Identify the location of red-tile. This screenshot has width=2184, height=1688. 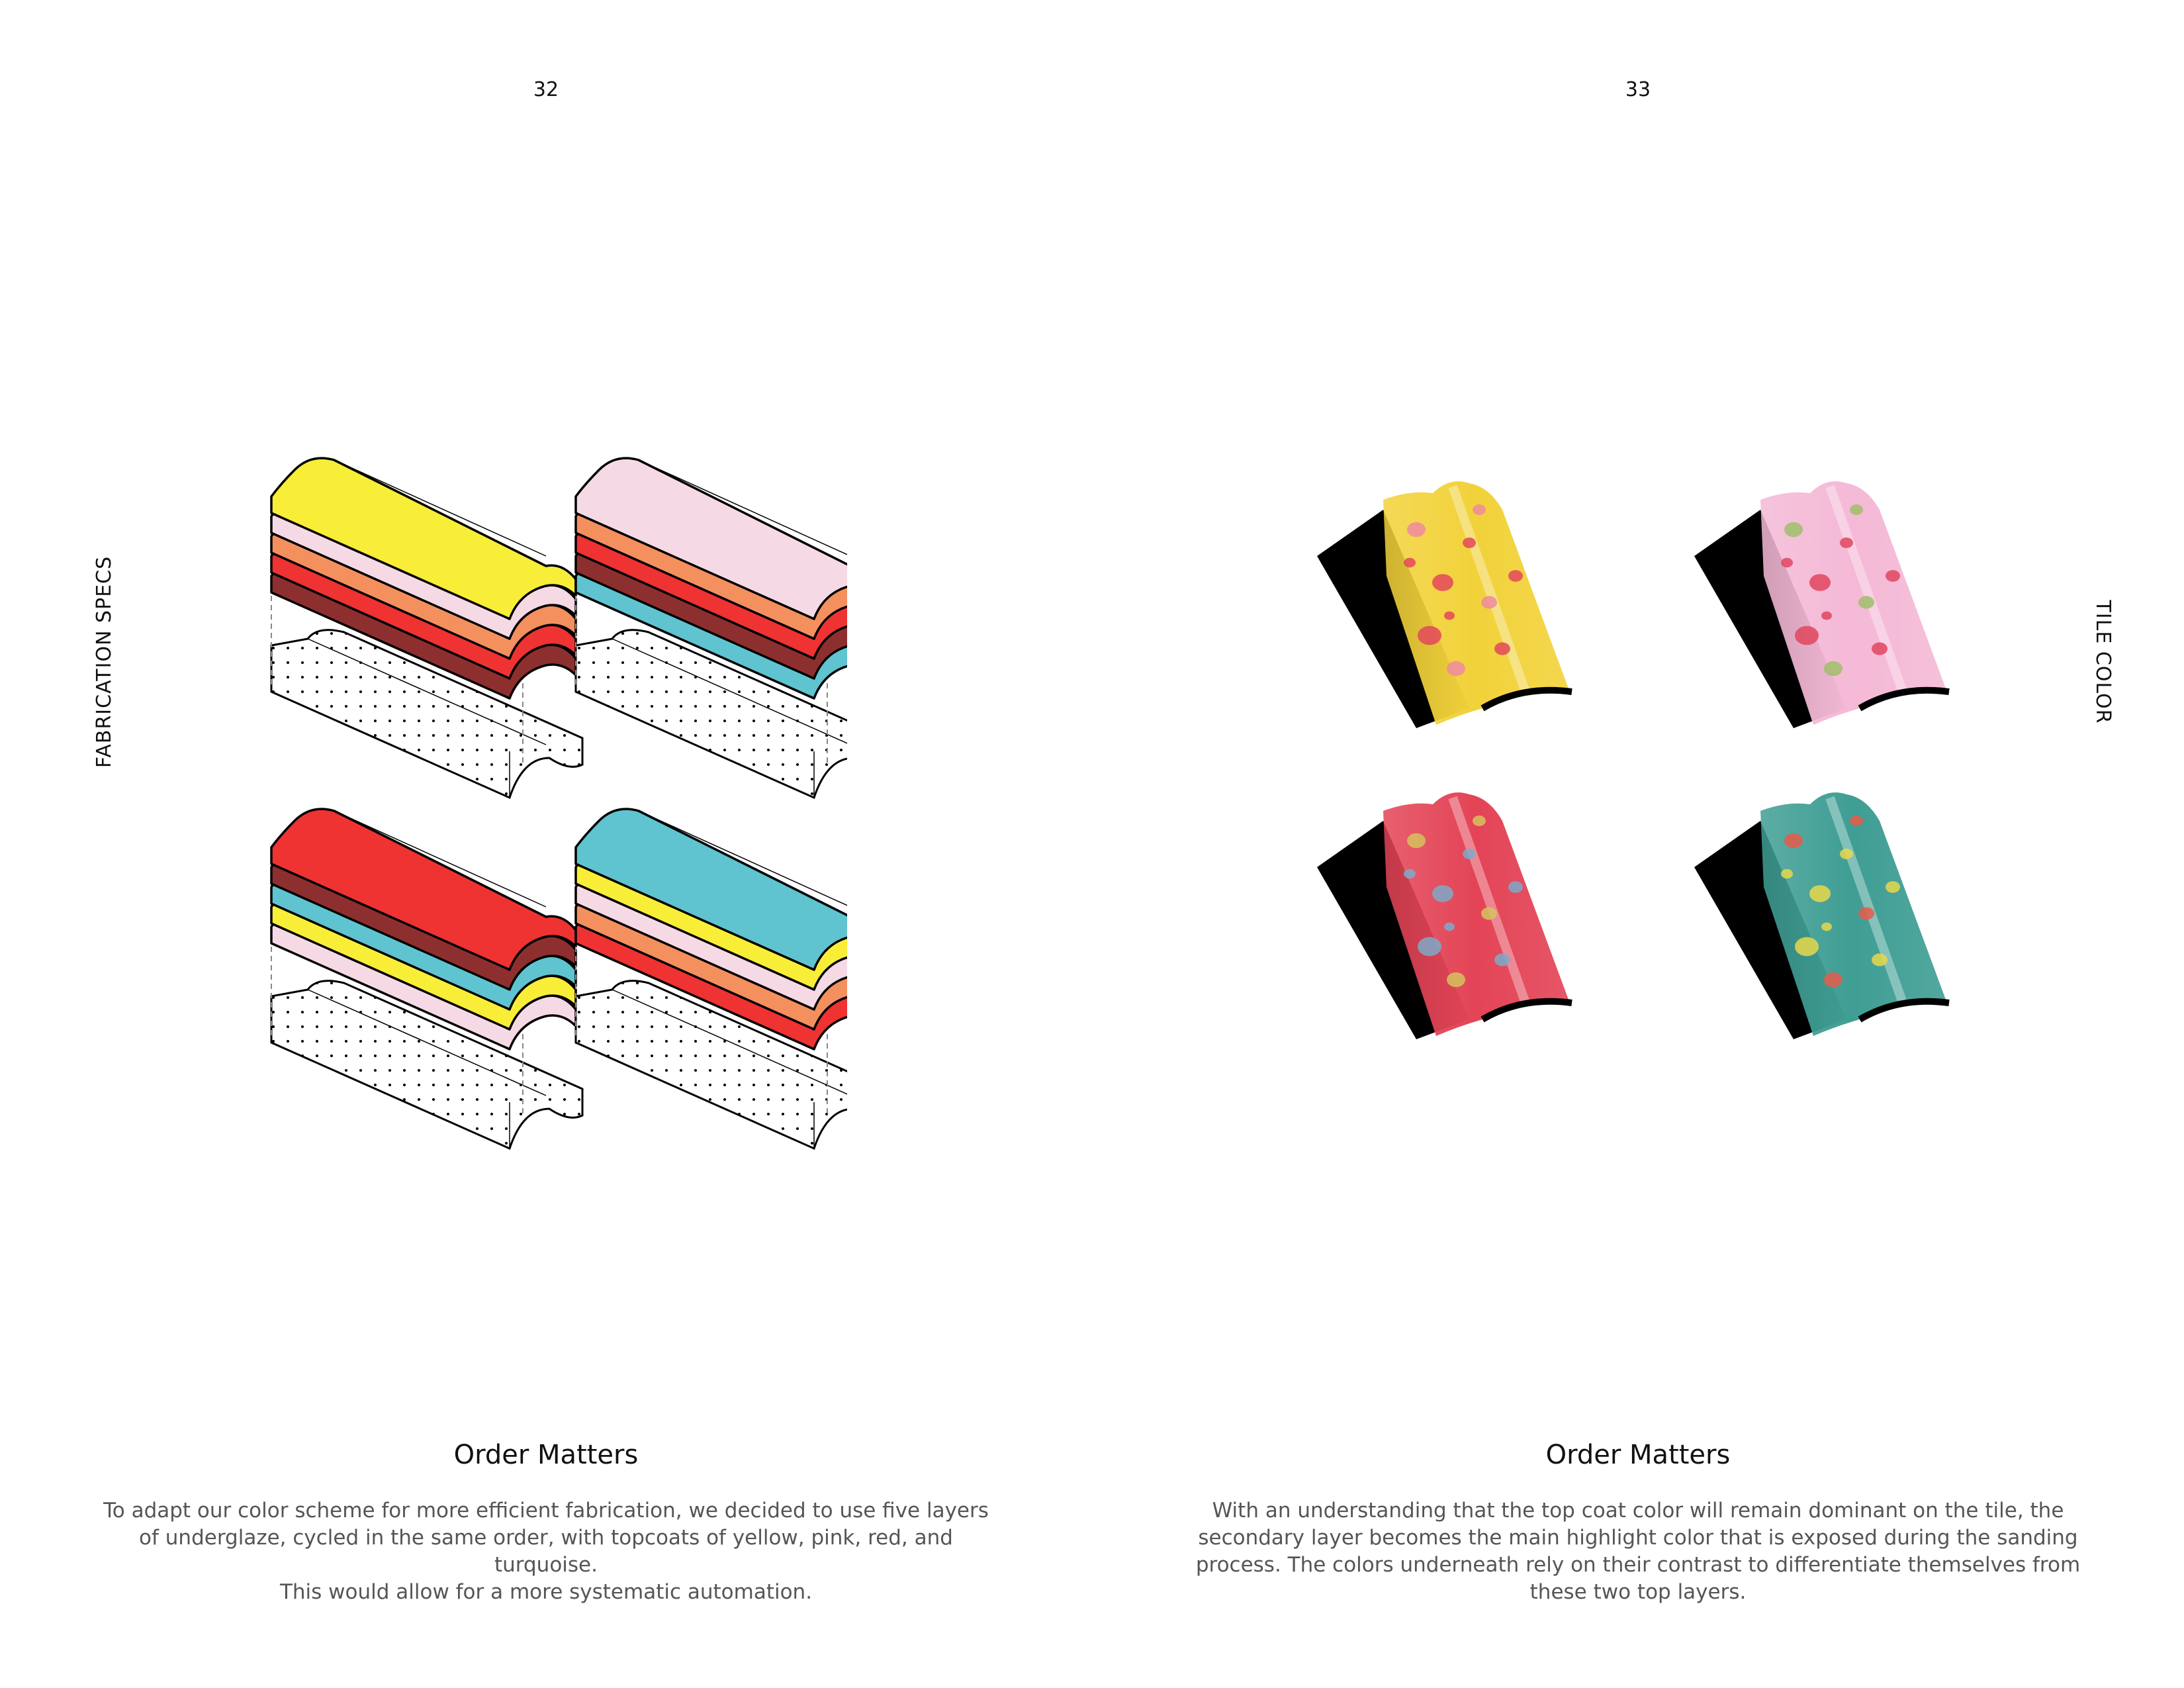
(1444, 915).